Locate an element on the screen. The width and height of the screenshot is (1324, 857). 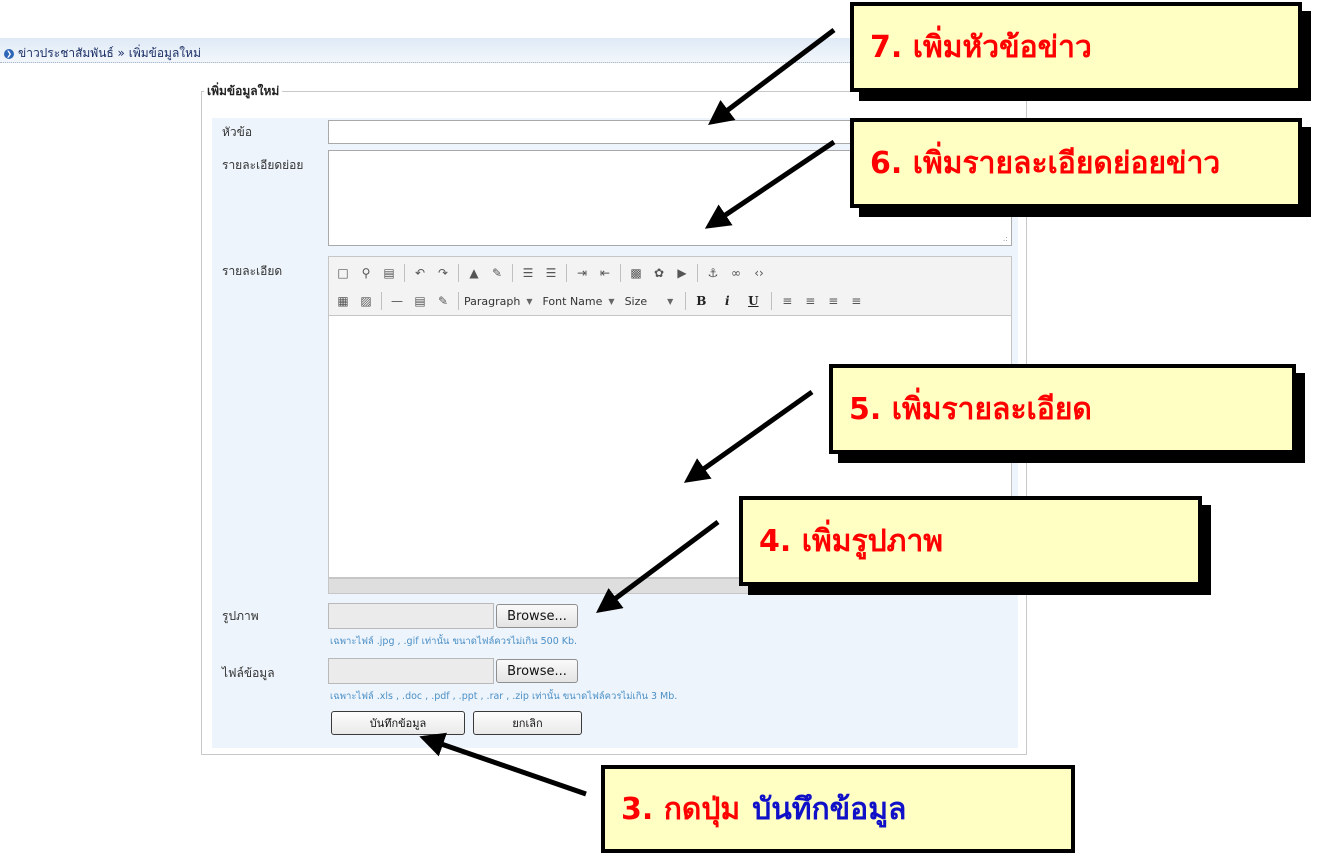
callout-step-4: 4. เพิ่มรูปภาพ is located at coordinates (970, 541).